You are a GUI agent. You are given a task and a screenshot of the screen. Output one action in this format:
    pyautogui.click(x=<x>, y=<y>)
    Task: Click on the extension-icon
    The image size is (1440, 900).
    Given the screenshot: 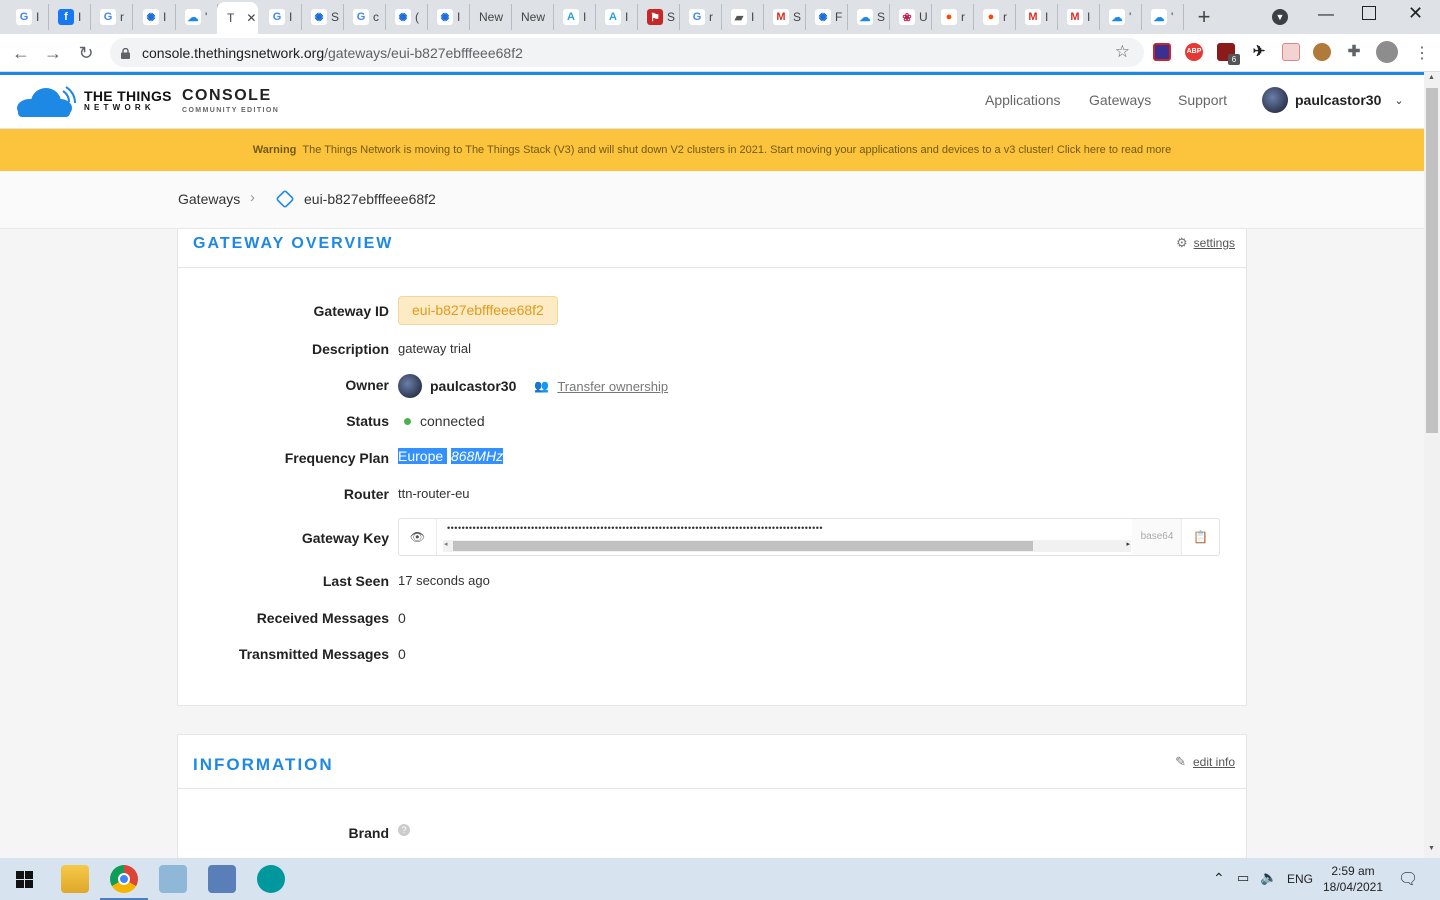 What is the action you would take?
    pyautogui.click(x=1162, y=52)
    